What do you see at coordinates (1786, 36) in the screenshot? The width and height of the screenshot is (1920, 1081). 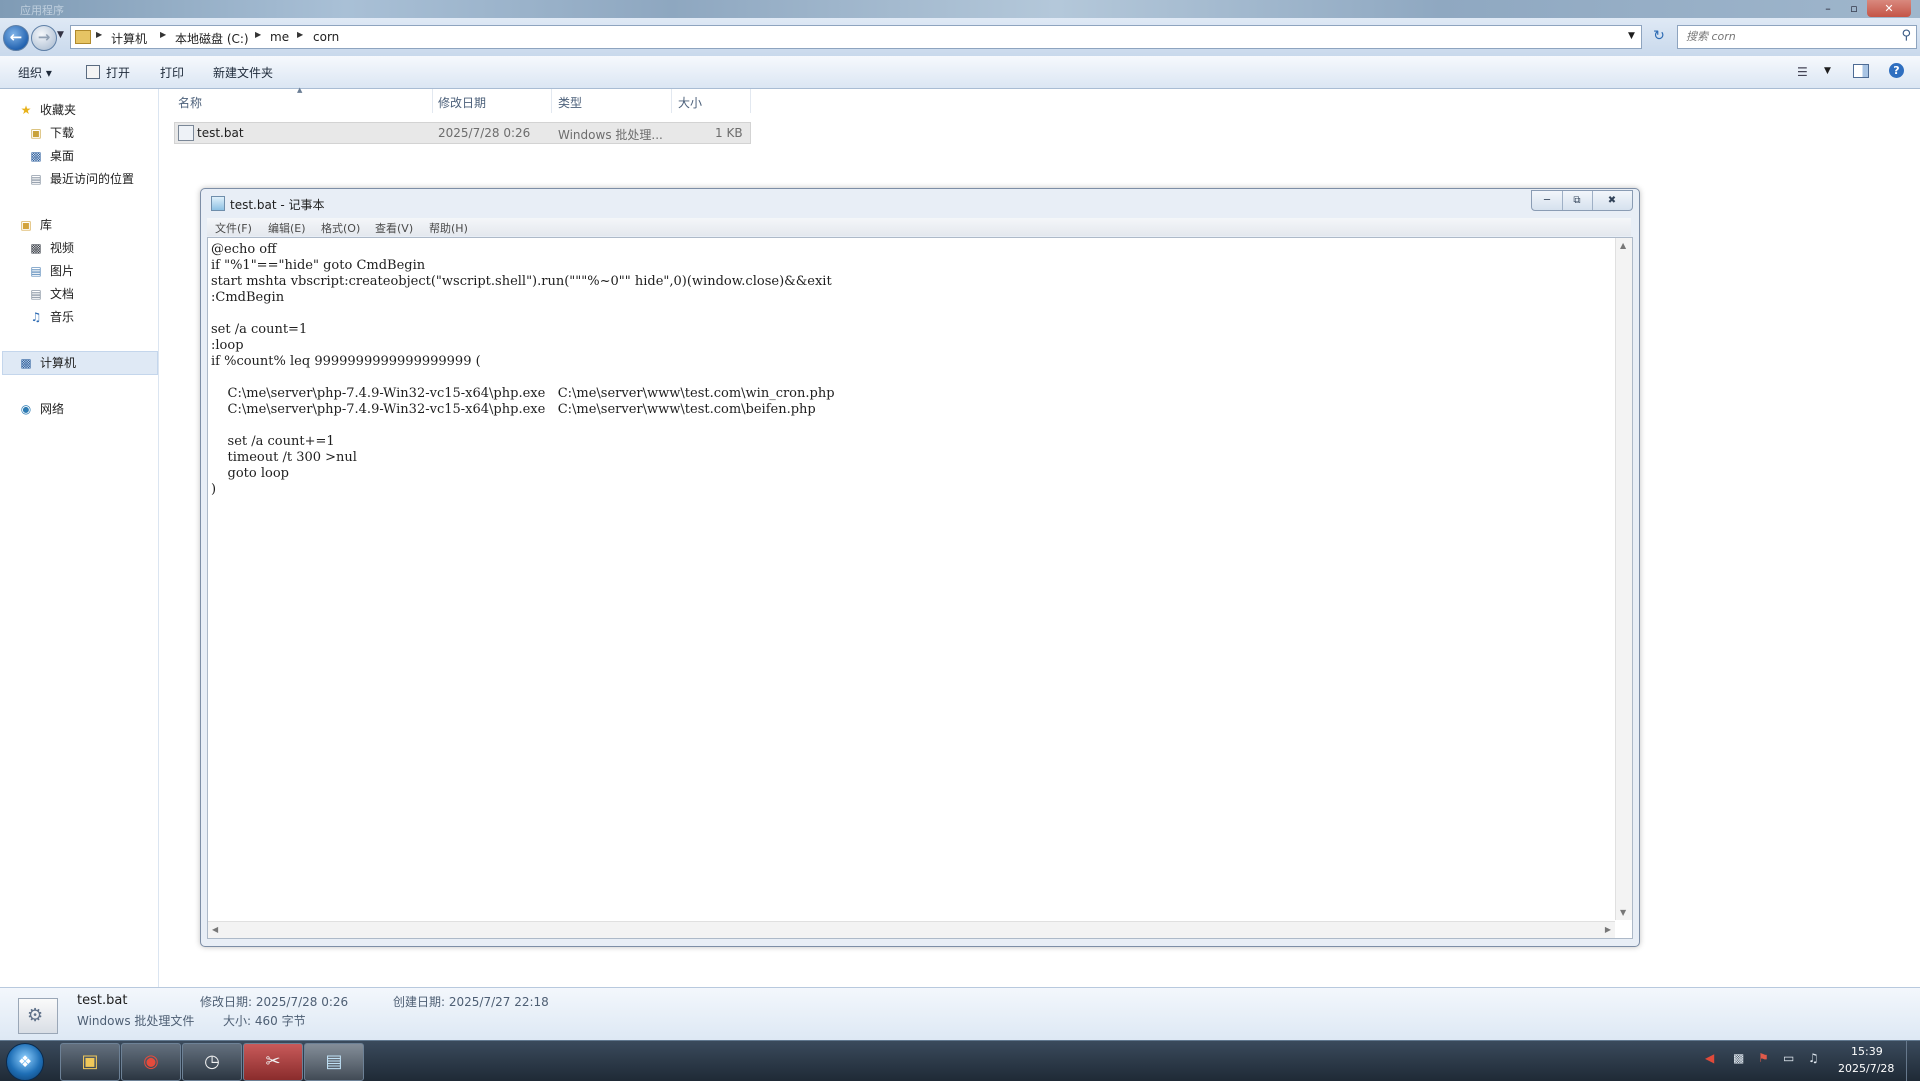 I see `search-input` at bounding box center [1786, 36].